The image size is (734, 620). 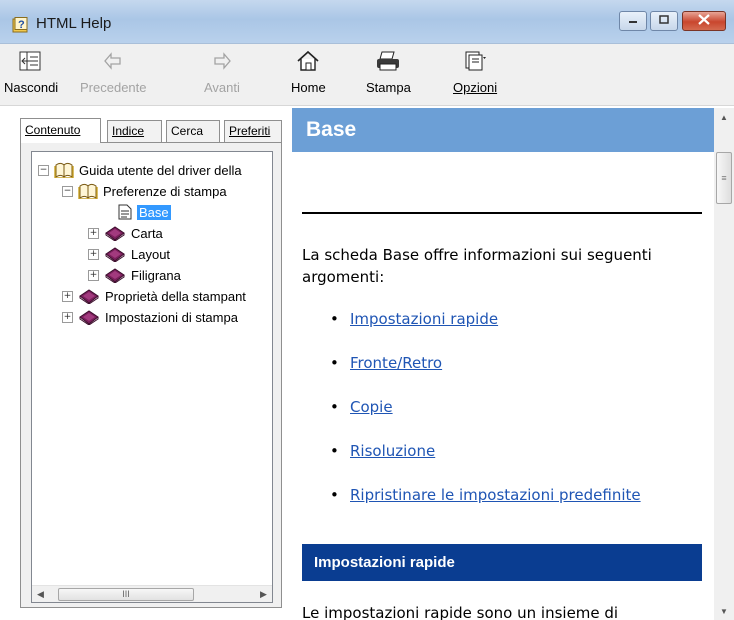 I want to click on scroll-up-icon: ▲, so click(x=724, y=117).